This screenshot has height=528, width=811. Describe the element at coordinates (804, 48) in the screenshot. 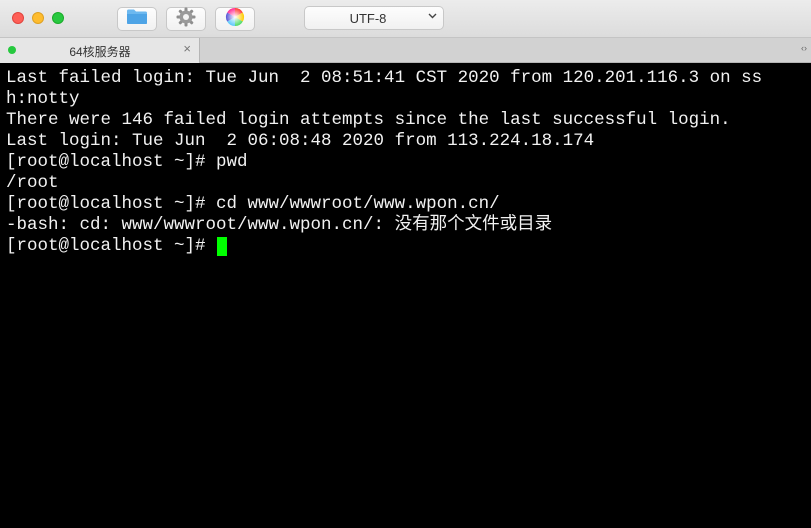

I see `tab-scroll-arrows-icon: ‹›` at that location.